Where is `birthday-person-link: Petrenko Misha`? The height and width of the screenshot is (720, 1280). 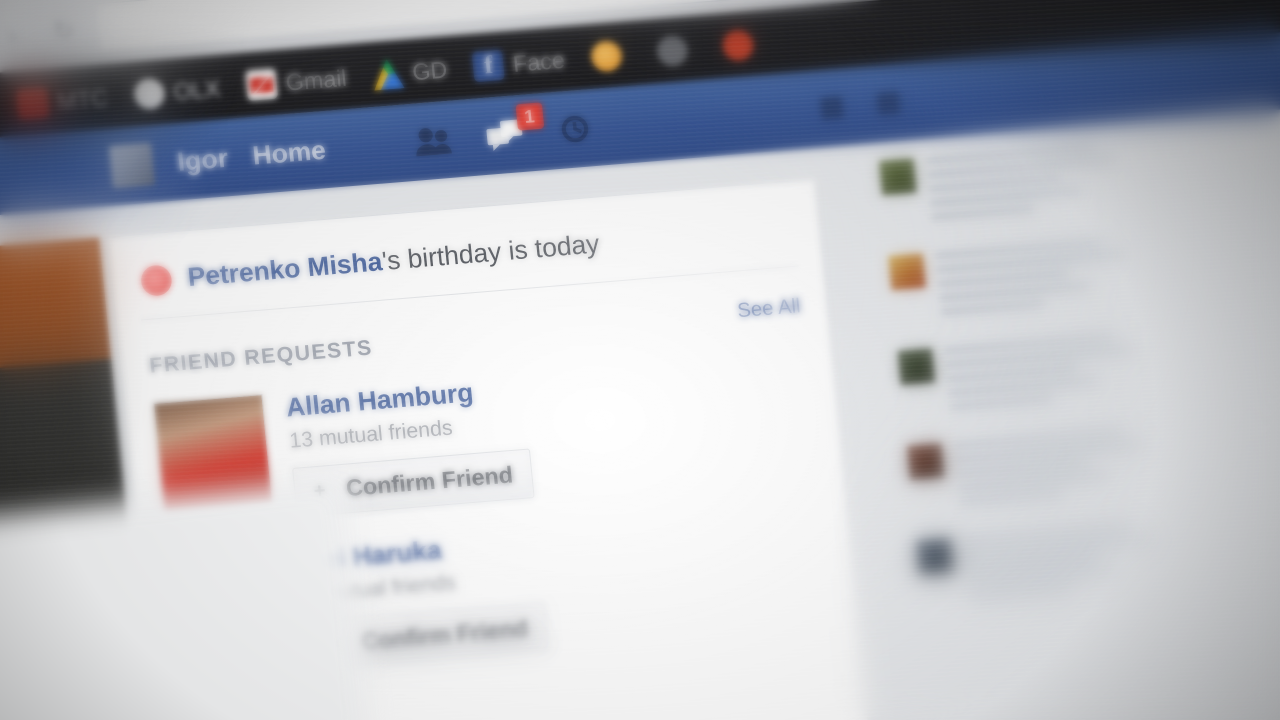
birthday-person-link: Petrenko Misha is located at coordinates (284, 269).